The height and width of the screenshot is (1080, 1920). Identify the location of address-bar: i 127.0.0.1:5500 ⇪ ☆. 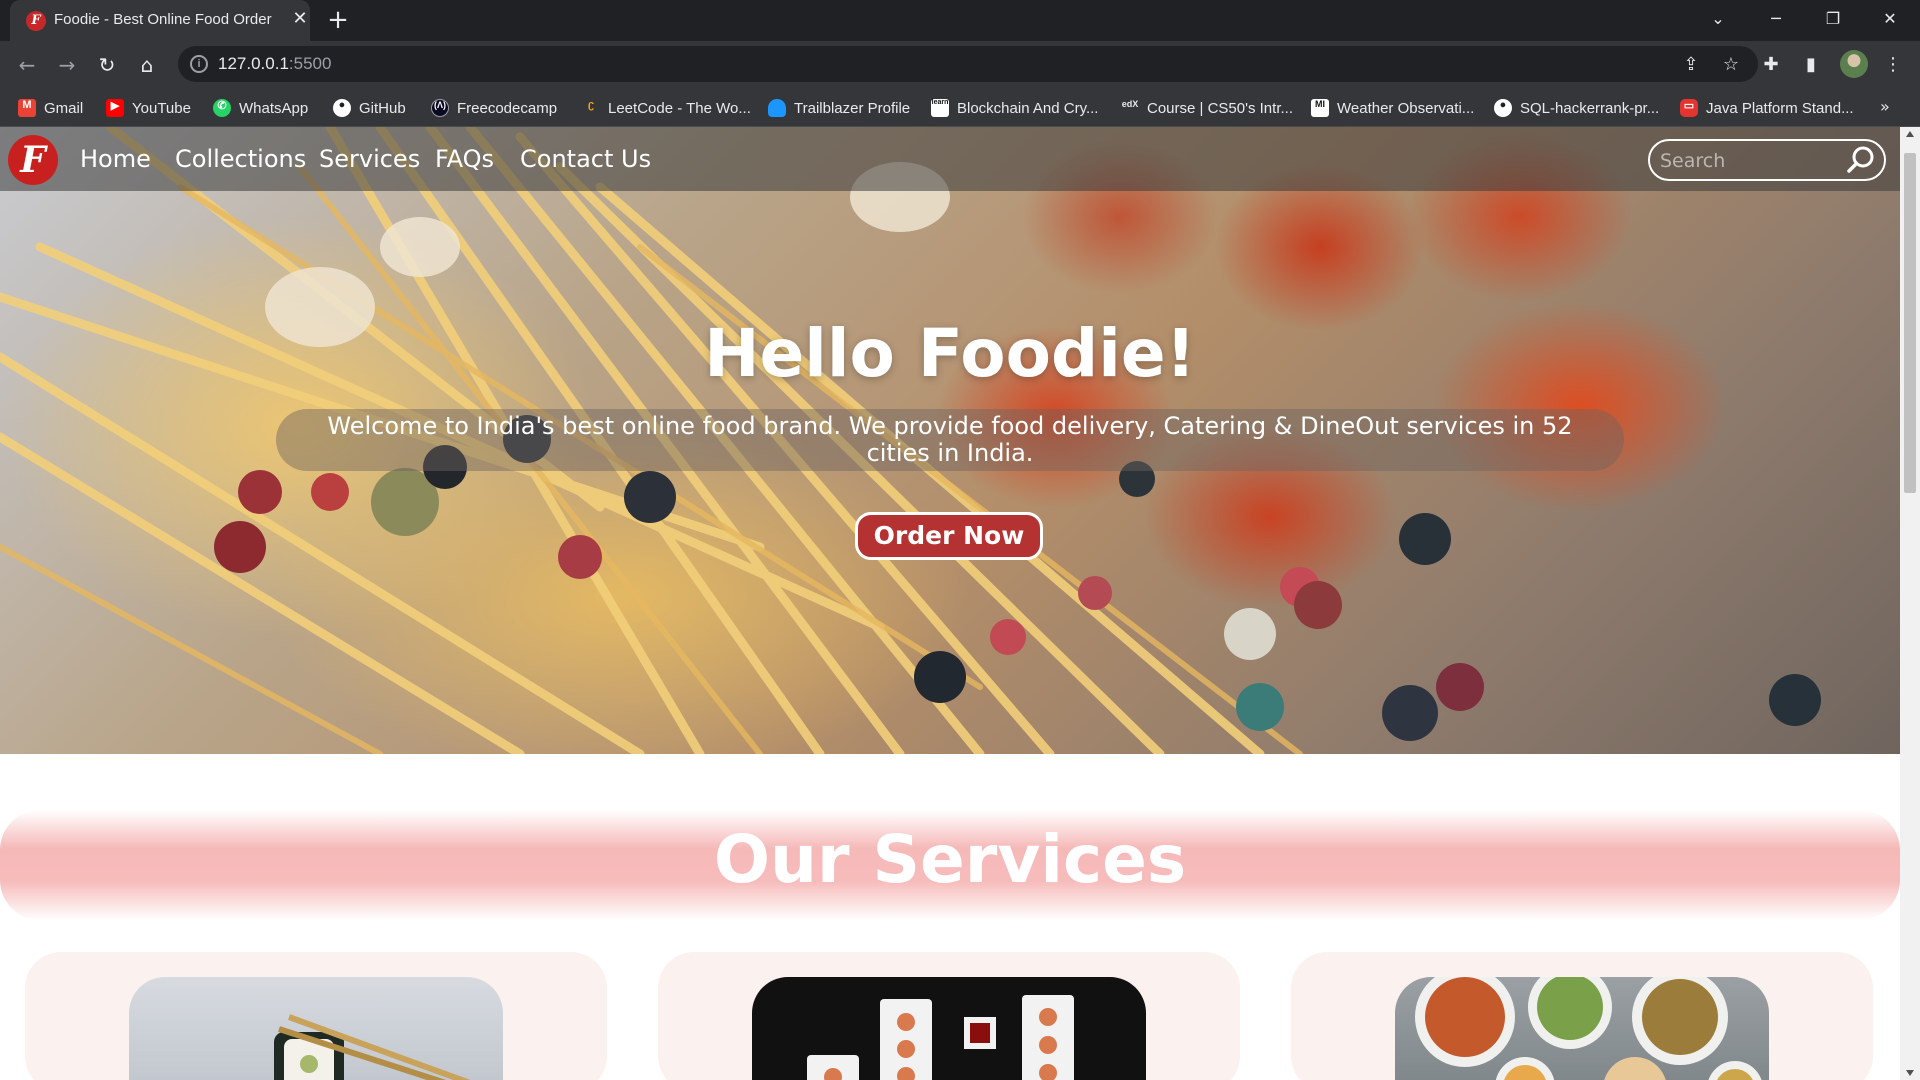
(968, 64).